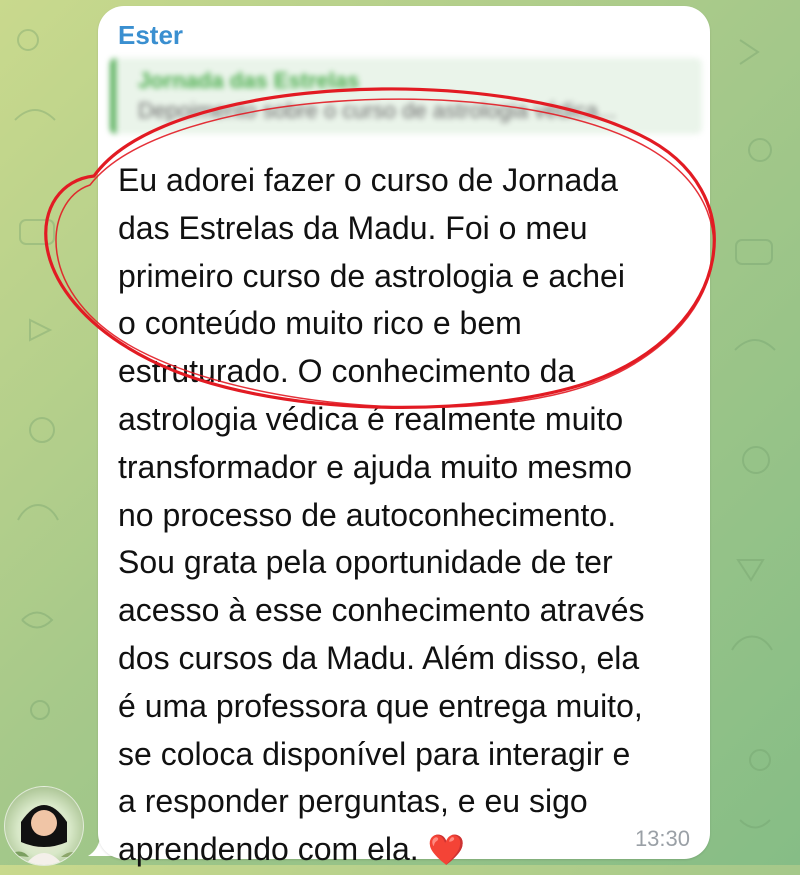 This screenshot has height=875, width=800. I want to click on message-line: aprendendo com ela., so click(268, 849).